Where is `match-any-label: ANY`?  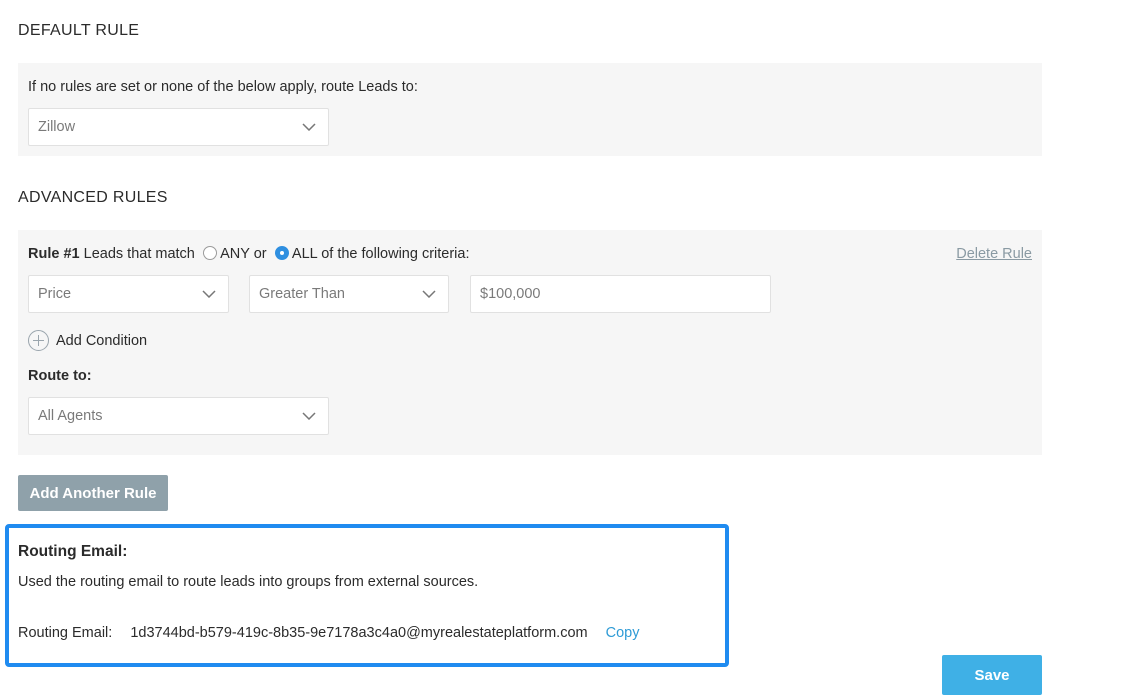 match-any-label: ANY is located at coordinates (235, 254).